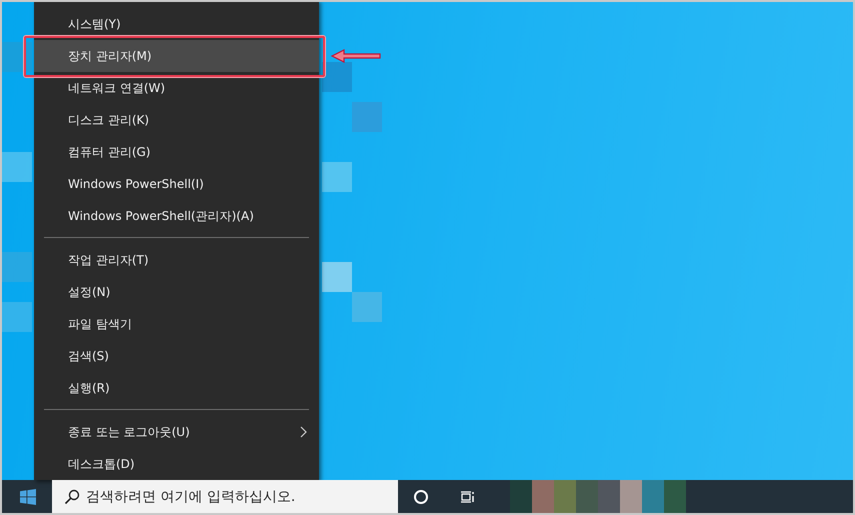 Image resolution: width=855 pixels, height=515 pixels. What do you see at coordinates (176, 56) in the screenshot?
I see `menu-item: 장치 관리자(M)` at bounding box center [176, 56].